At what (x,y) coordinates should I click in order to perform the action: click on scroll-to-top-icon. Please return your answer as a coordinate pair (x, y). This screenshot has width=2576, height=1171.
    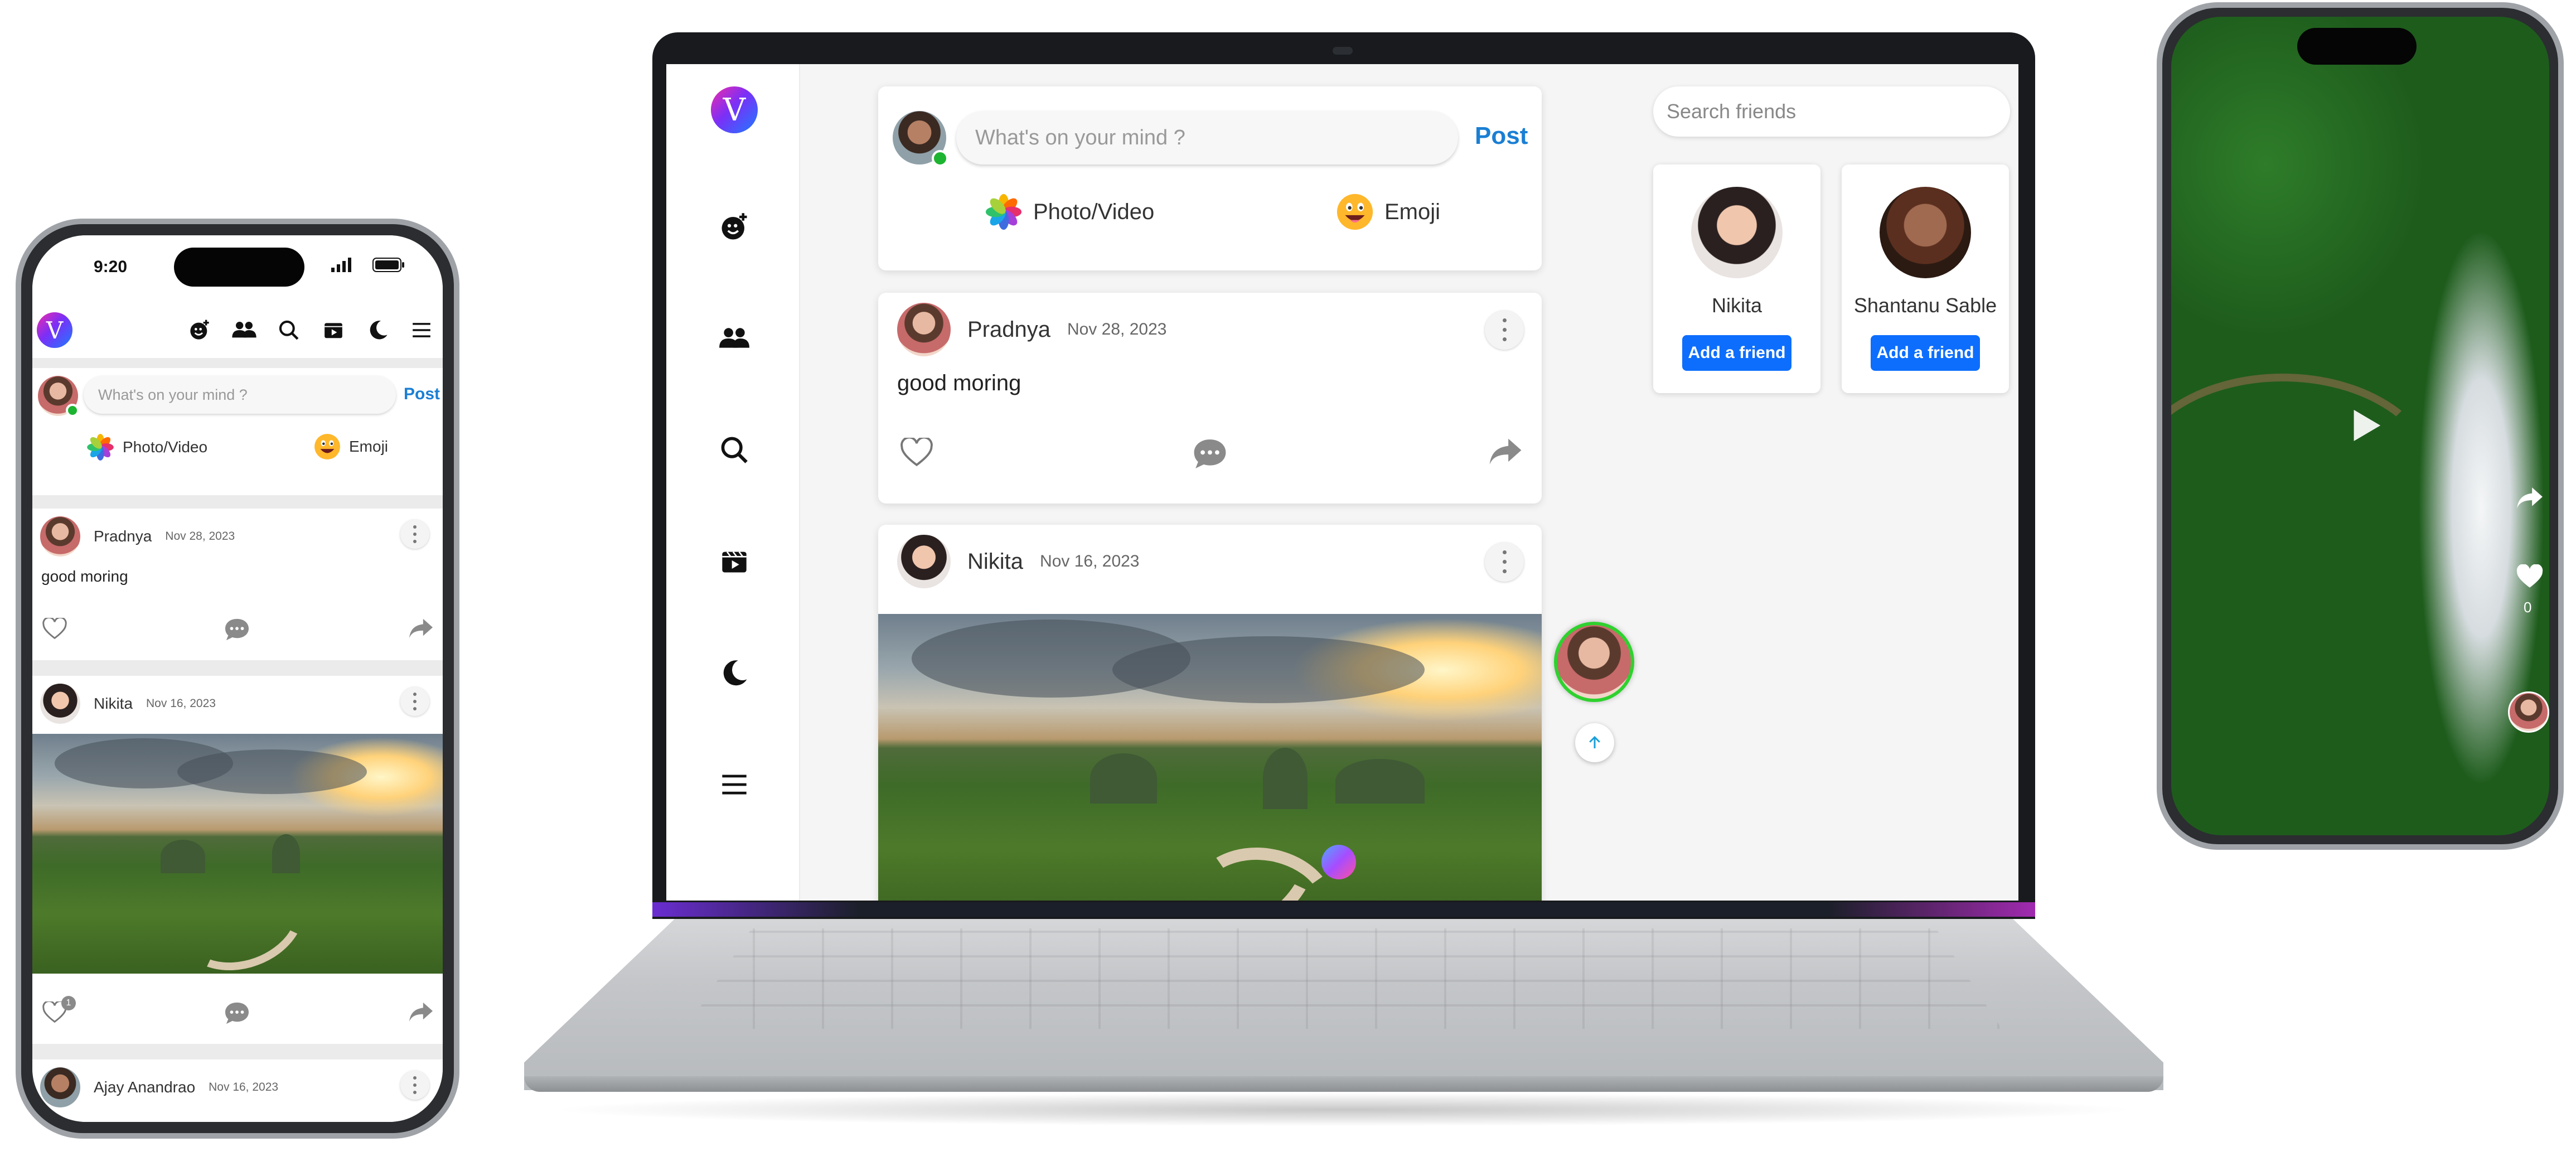
    Looking at the image, I should click on (1594, 742).